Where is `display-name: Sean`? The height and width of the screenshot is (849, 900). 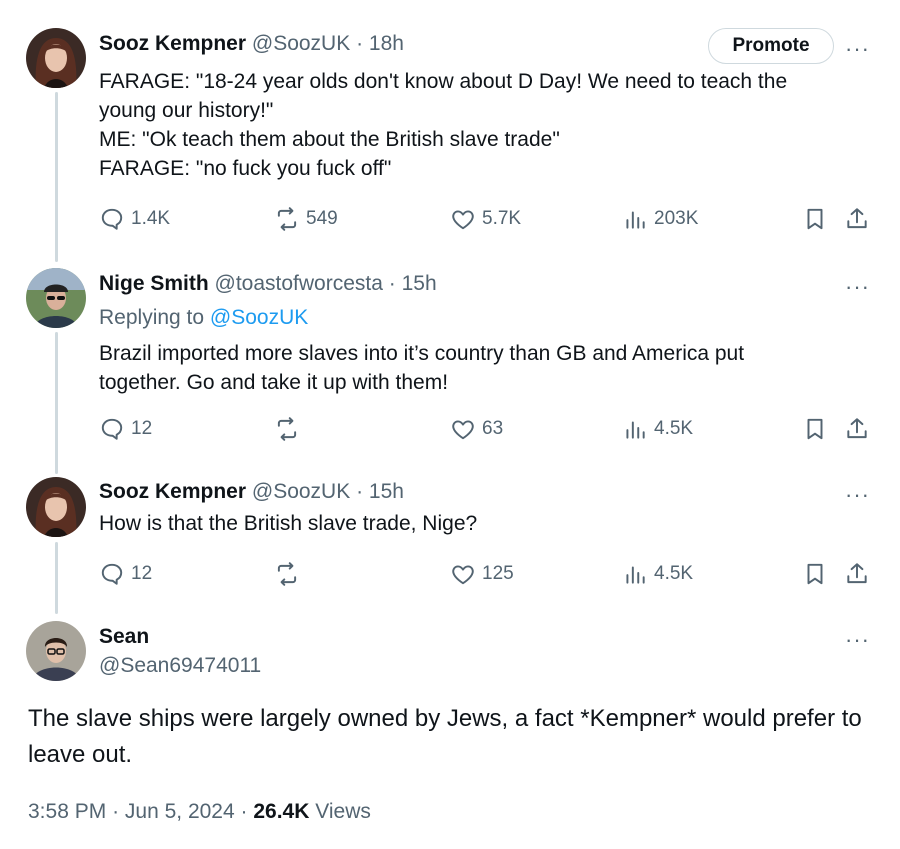
display-name: Sean is located at coordinates (484, 637).